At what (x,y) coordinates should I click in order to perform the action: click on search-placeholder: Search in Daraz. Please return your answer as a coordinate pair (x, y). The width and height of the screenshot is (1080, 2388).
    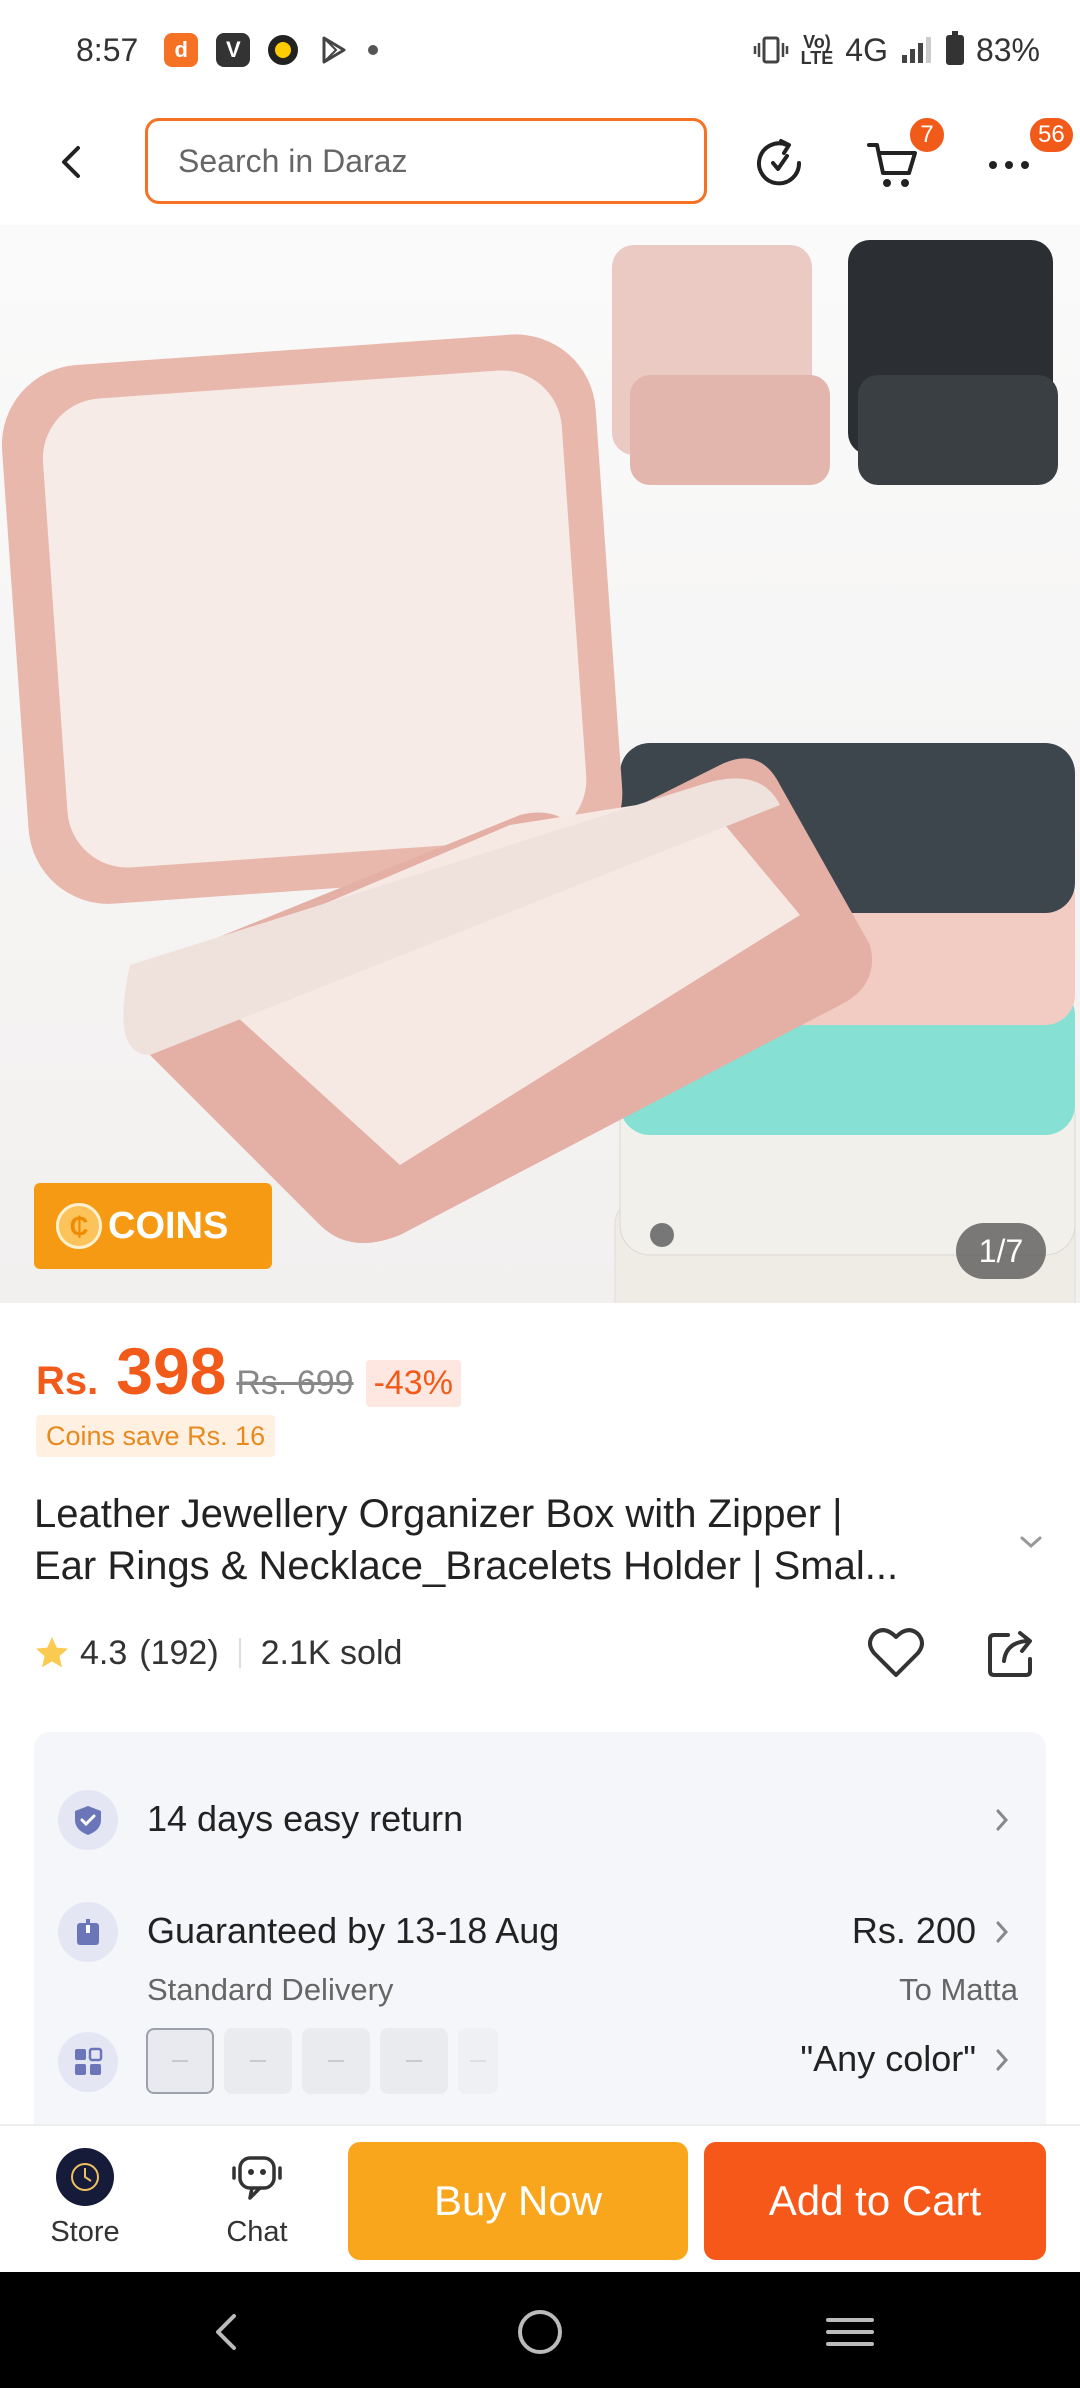
    Looking at the image, I should click on (293, 160).